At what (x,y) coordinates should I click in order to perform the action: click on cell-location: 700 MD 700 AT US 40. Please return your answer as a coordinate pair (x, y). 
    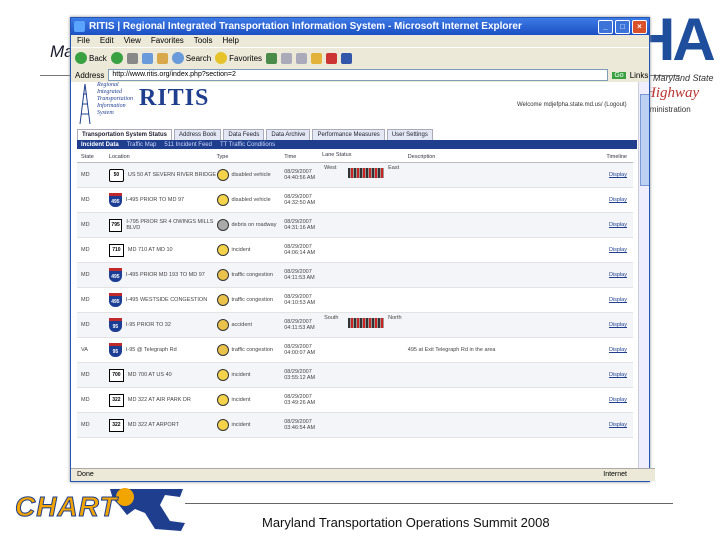
    Looking at the image, I should click on (162, 375).